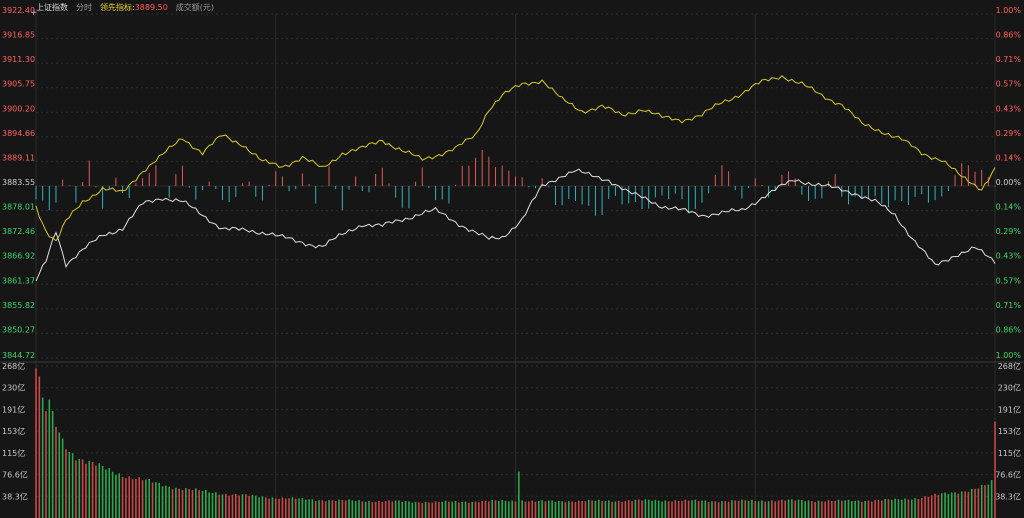 Image resolution: width=1024 pixels, height=518 pixels. Describe the element at coordinates (13, 366) in the screenshot. I see `volume-tick-label: 268亿` at that location.